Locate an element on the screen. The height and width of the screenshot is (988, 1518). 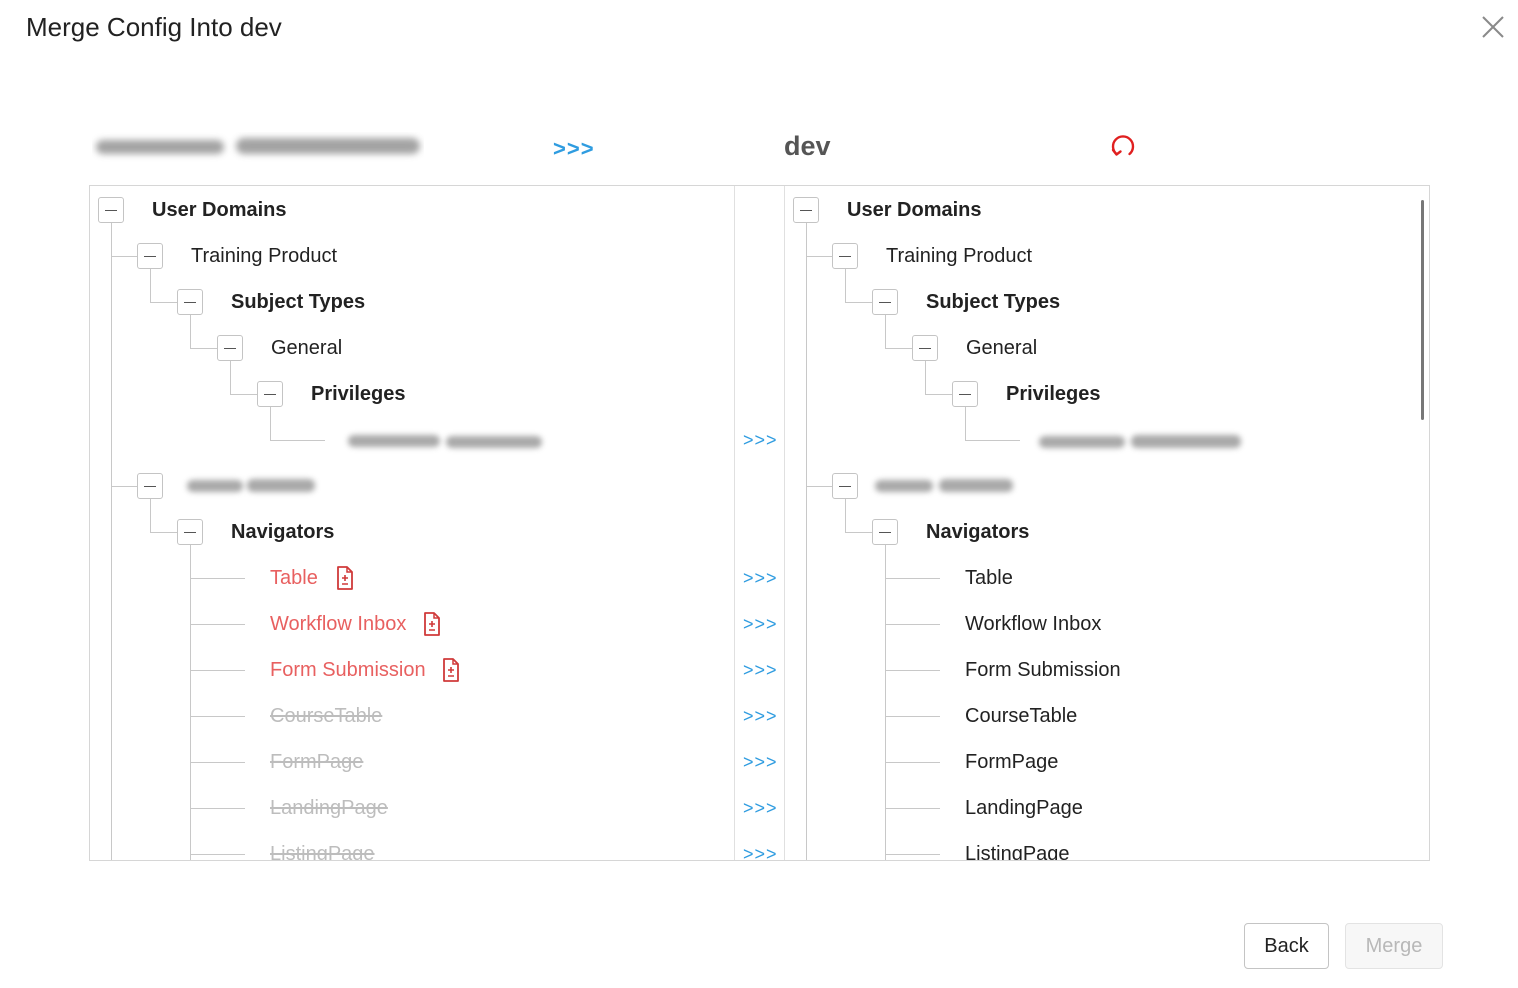
target-branch-name: dev is located at coordinates (807, 146).